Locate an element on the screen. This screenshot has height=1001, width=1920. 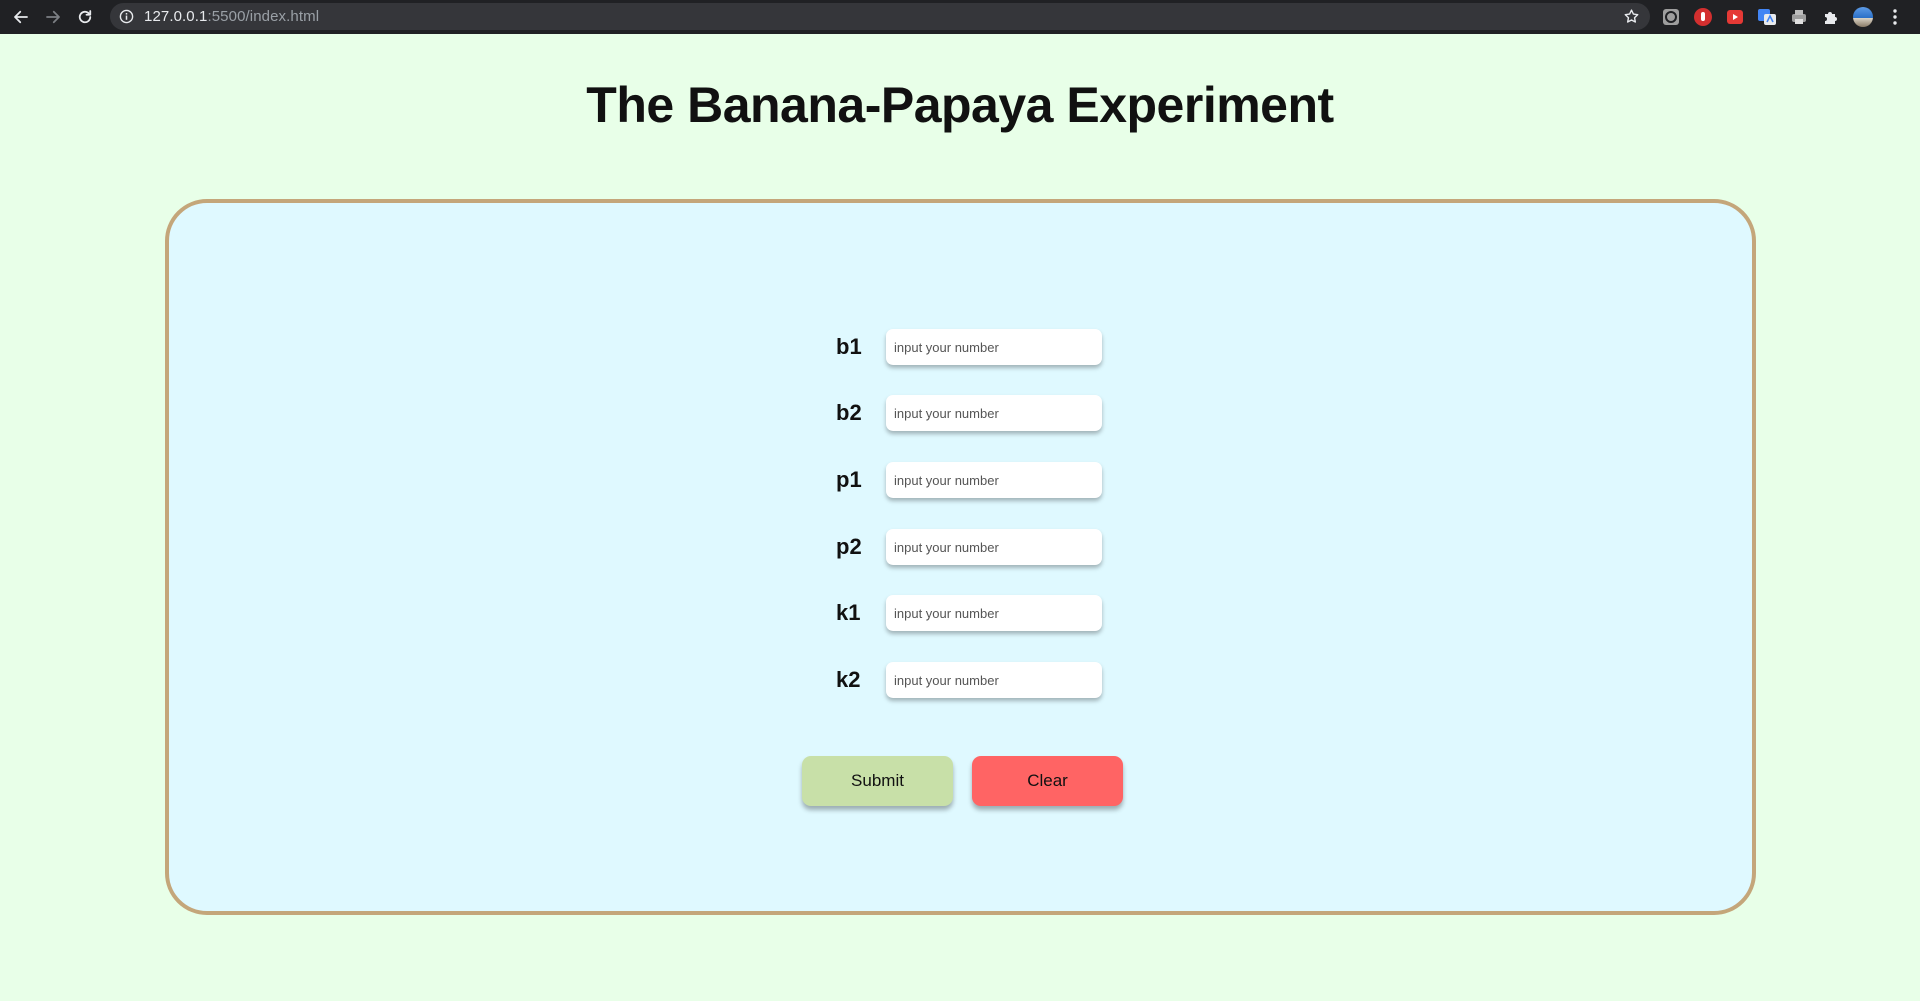
page-title: The Banana-Papaya Experiment is located at coordinates (960, 105).